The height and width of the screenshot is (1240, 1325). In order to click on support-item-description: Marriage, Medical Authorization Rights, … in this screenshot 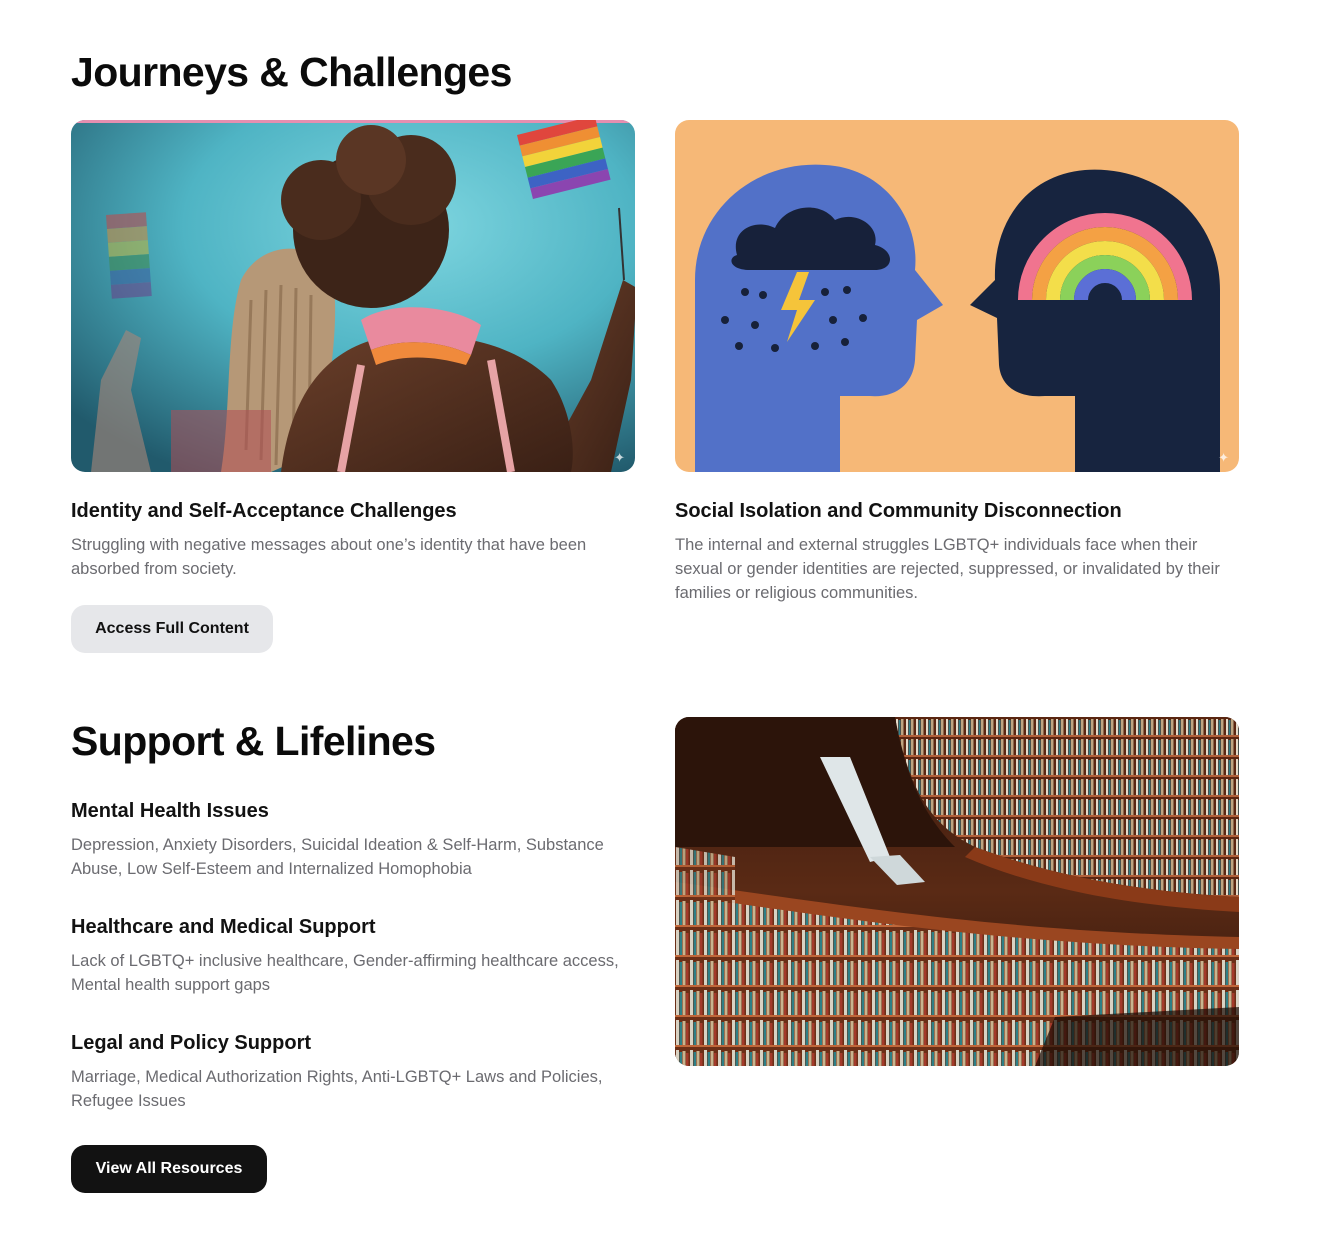, I will do `click(337, 1089)`.